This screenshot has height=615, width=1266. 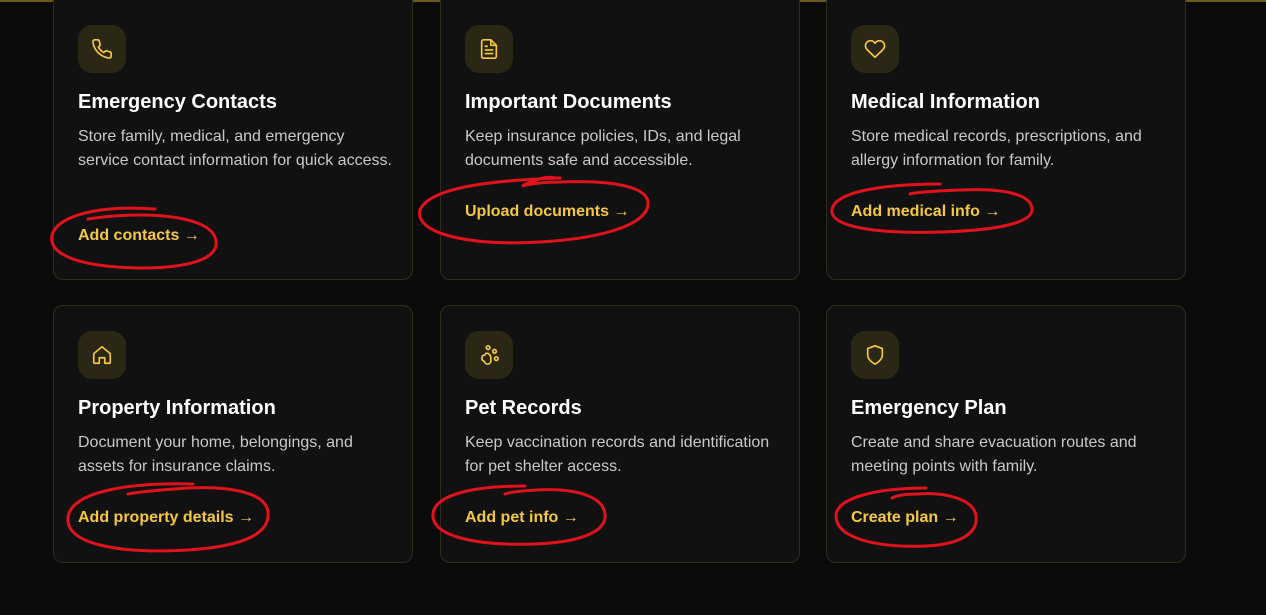 What do you see at coordinates (875, 49) in the screenshot?
I see `heart-icon` at bounding box center [875, 49].